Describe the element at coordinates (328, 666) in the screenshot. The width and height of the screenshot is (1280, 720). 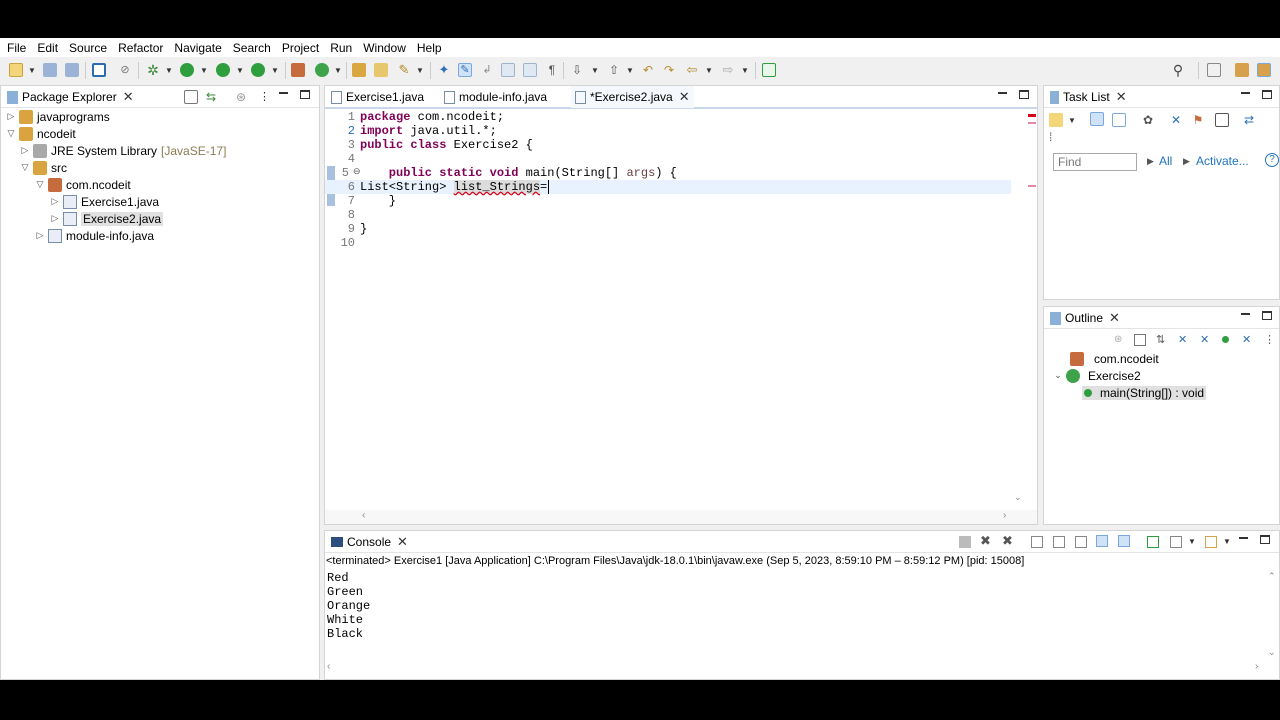
I see `scroll-left-icon: ‹` at that location.